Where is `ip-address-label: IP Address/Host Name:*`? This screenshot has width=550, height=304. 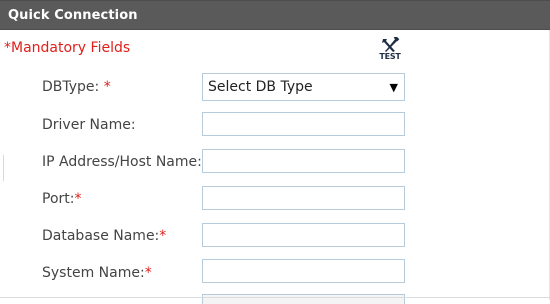 ip-address-label: IP Address/Host Name:* is located at coordinates (125, 162).